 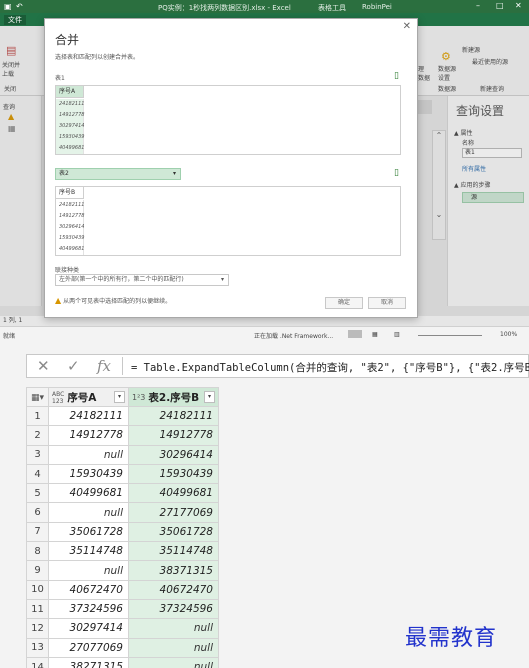 What do you see at coordinates (88, 493) in the screenshot?
I see `cell-a: 40499681` at bounding box center [88, 493].